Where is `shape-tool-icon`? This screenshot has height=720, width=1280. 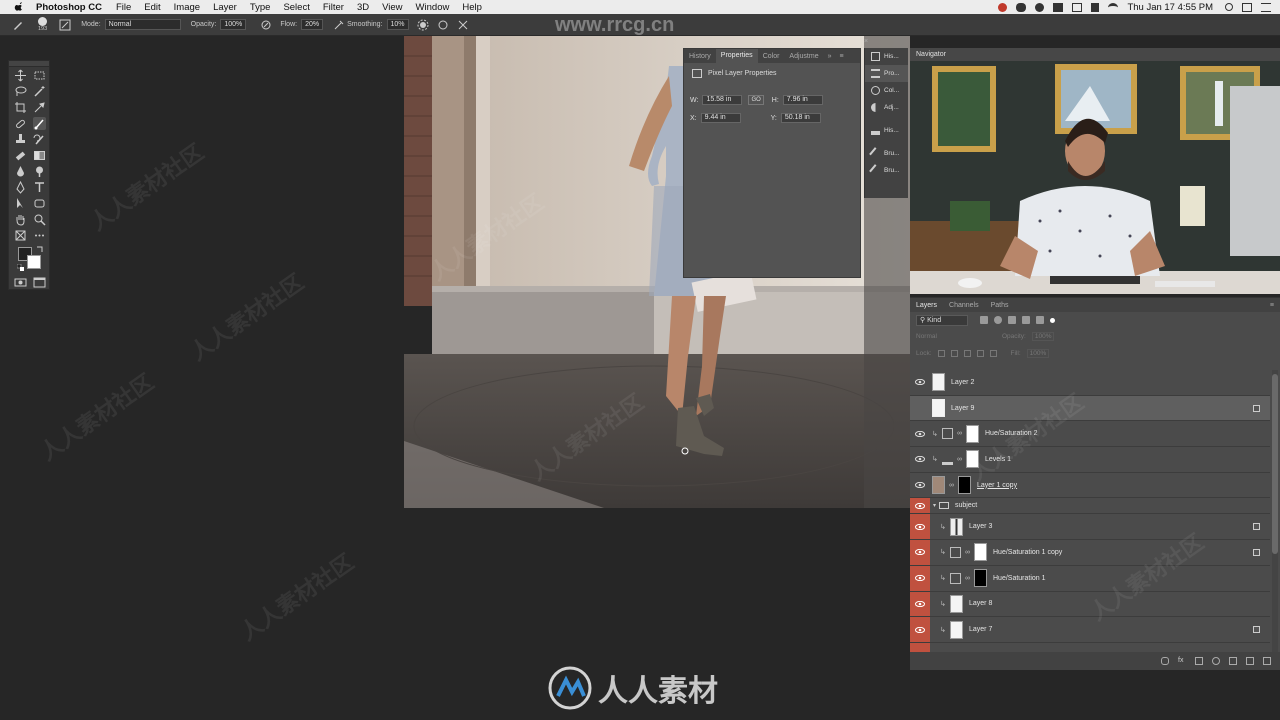
shape-tool-icon is located at coordinates (39, 203).